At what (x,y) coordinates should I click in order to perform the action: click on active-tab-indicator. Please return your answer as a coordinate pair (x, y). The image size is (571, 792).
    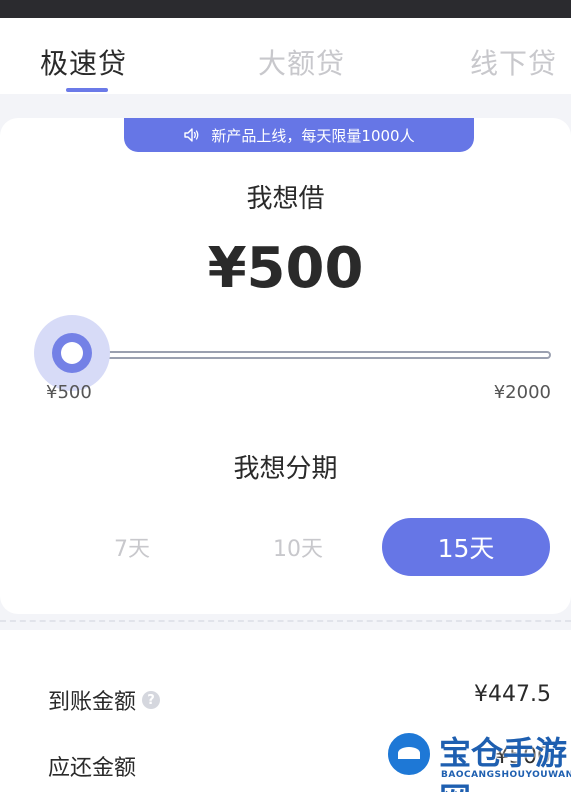
    Looking at the image, I should click on (87, 90).